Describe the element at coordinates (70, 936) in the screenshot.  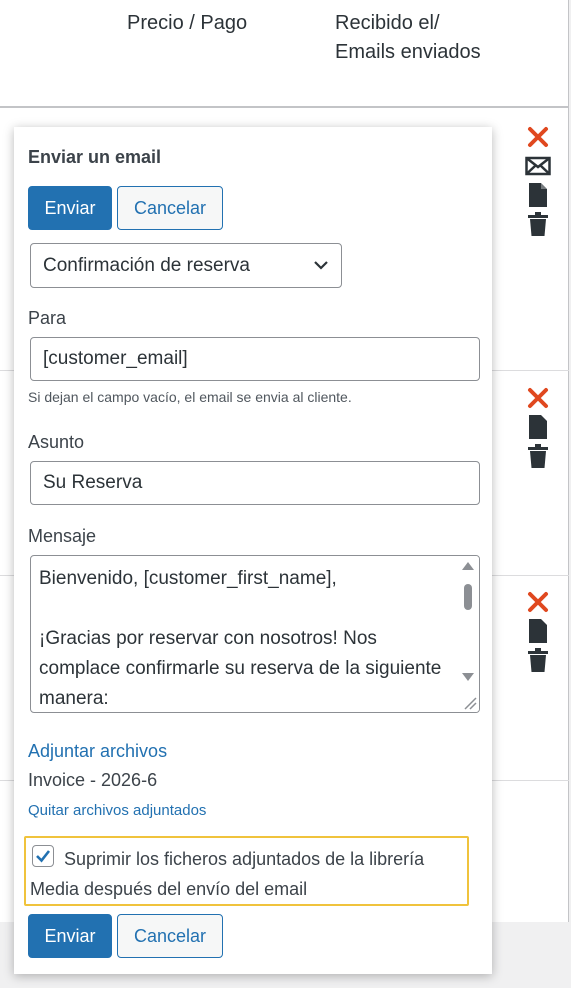
I see `send-button-bottom: Enviar` at that location.